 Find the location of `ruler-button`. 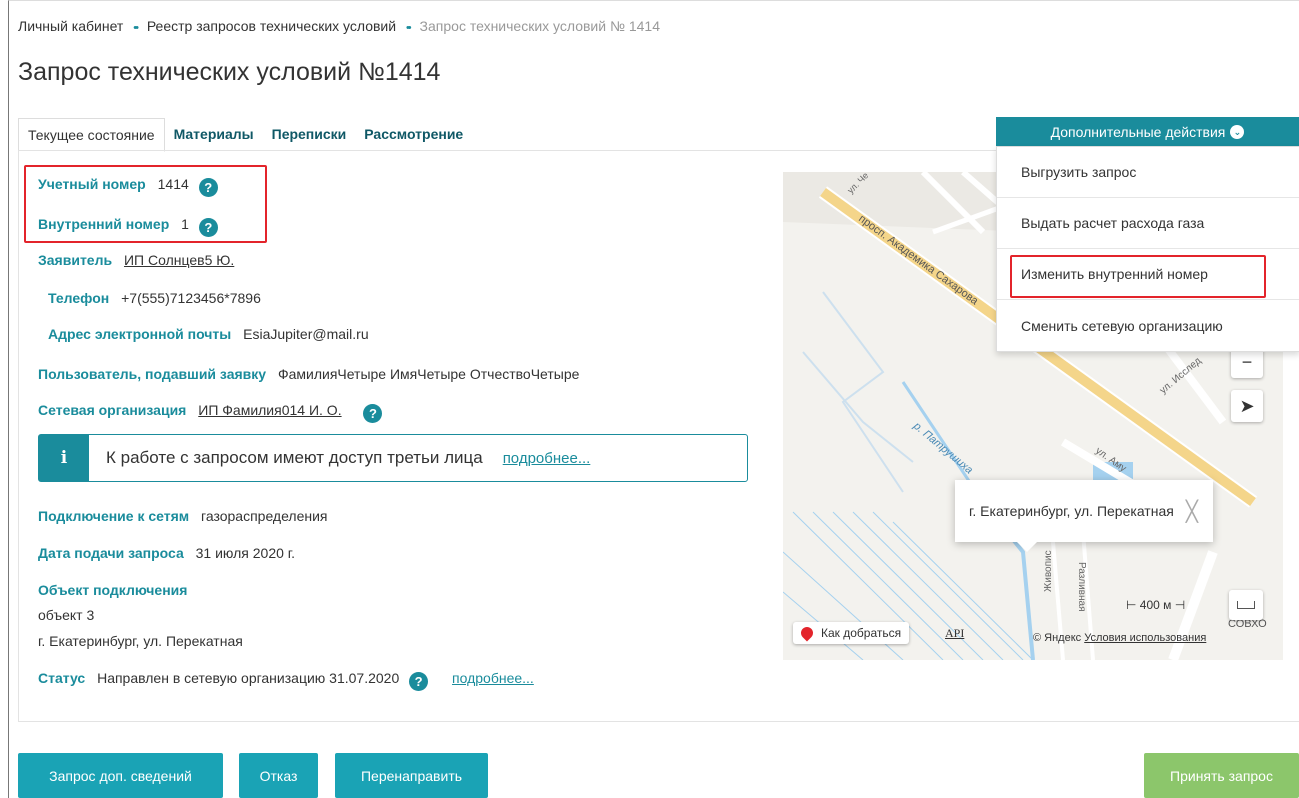

ruler-button is located at coordinates (1246, 605).